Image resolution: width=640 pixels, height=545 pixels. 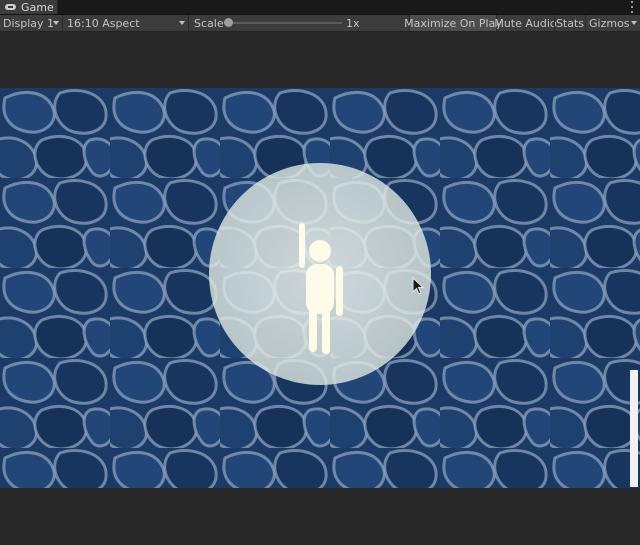 I want to click on scale-slider-track, so click(x=284, y=23).